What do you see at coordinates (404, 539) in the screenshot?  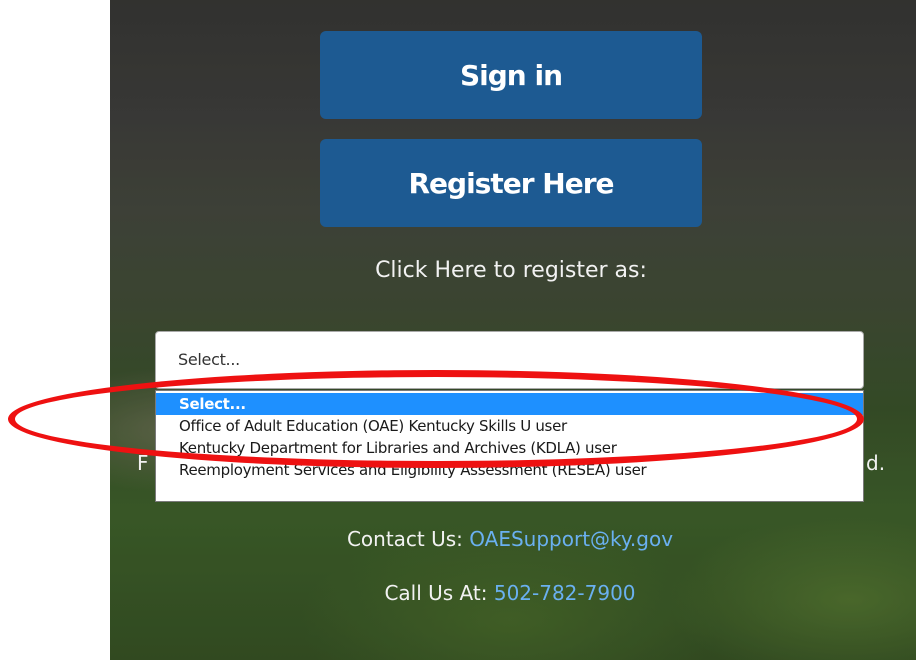 I see `contact-us-label: Contact Us:` at bounding box center [404, 539].